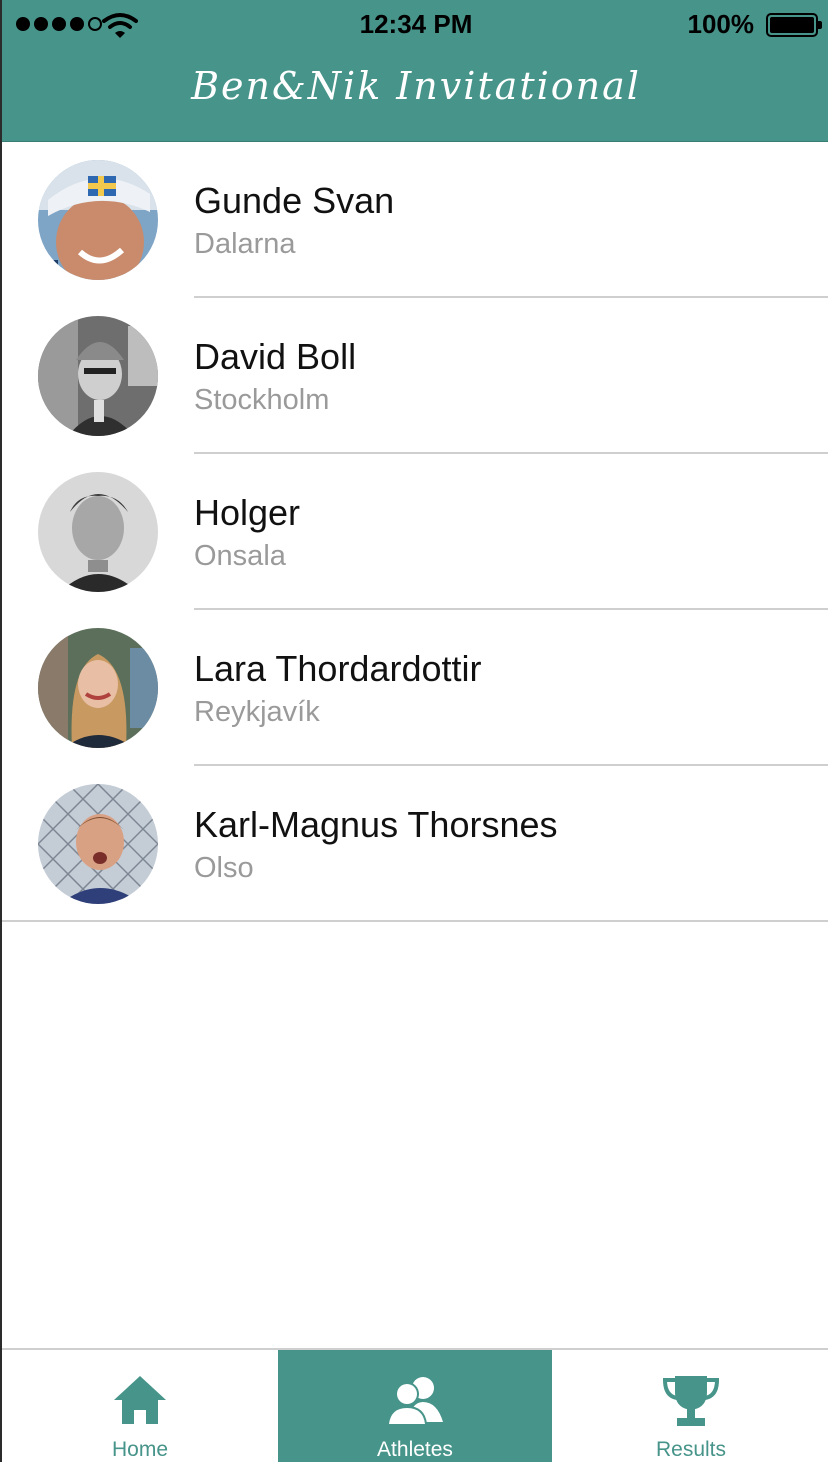  What do you see at coordinates (721, 24) in the screenshot?
I see `battery-percentage: 100%` at bounding box center [721, 24].